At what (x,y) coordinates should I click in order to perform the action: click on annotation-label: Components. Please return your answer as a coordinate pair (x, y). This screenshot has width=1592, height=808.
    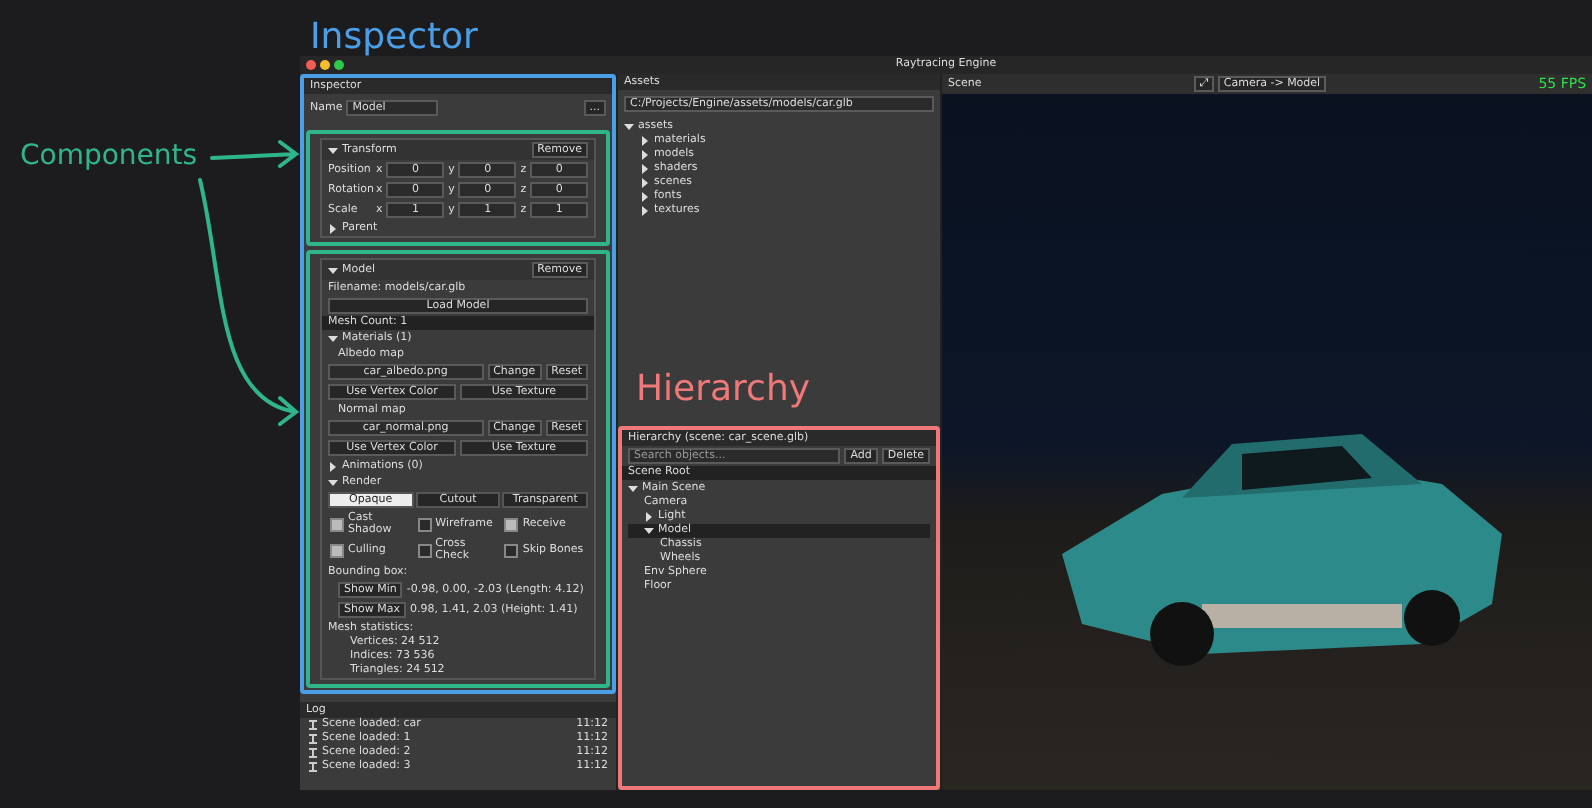
    Looking at the image, I should click on (109, 156).